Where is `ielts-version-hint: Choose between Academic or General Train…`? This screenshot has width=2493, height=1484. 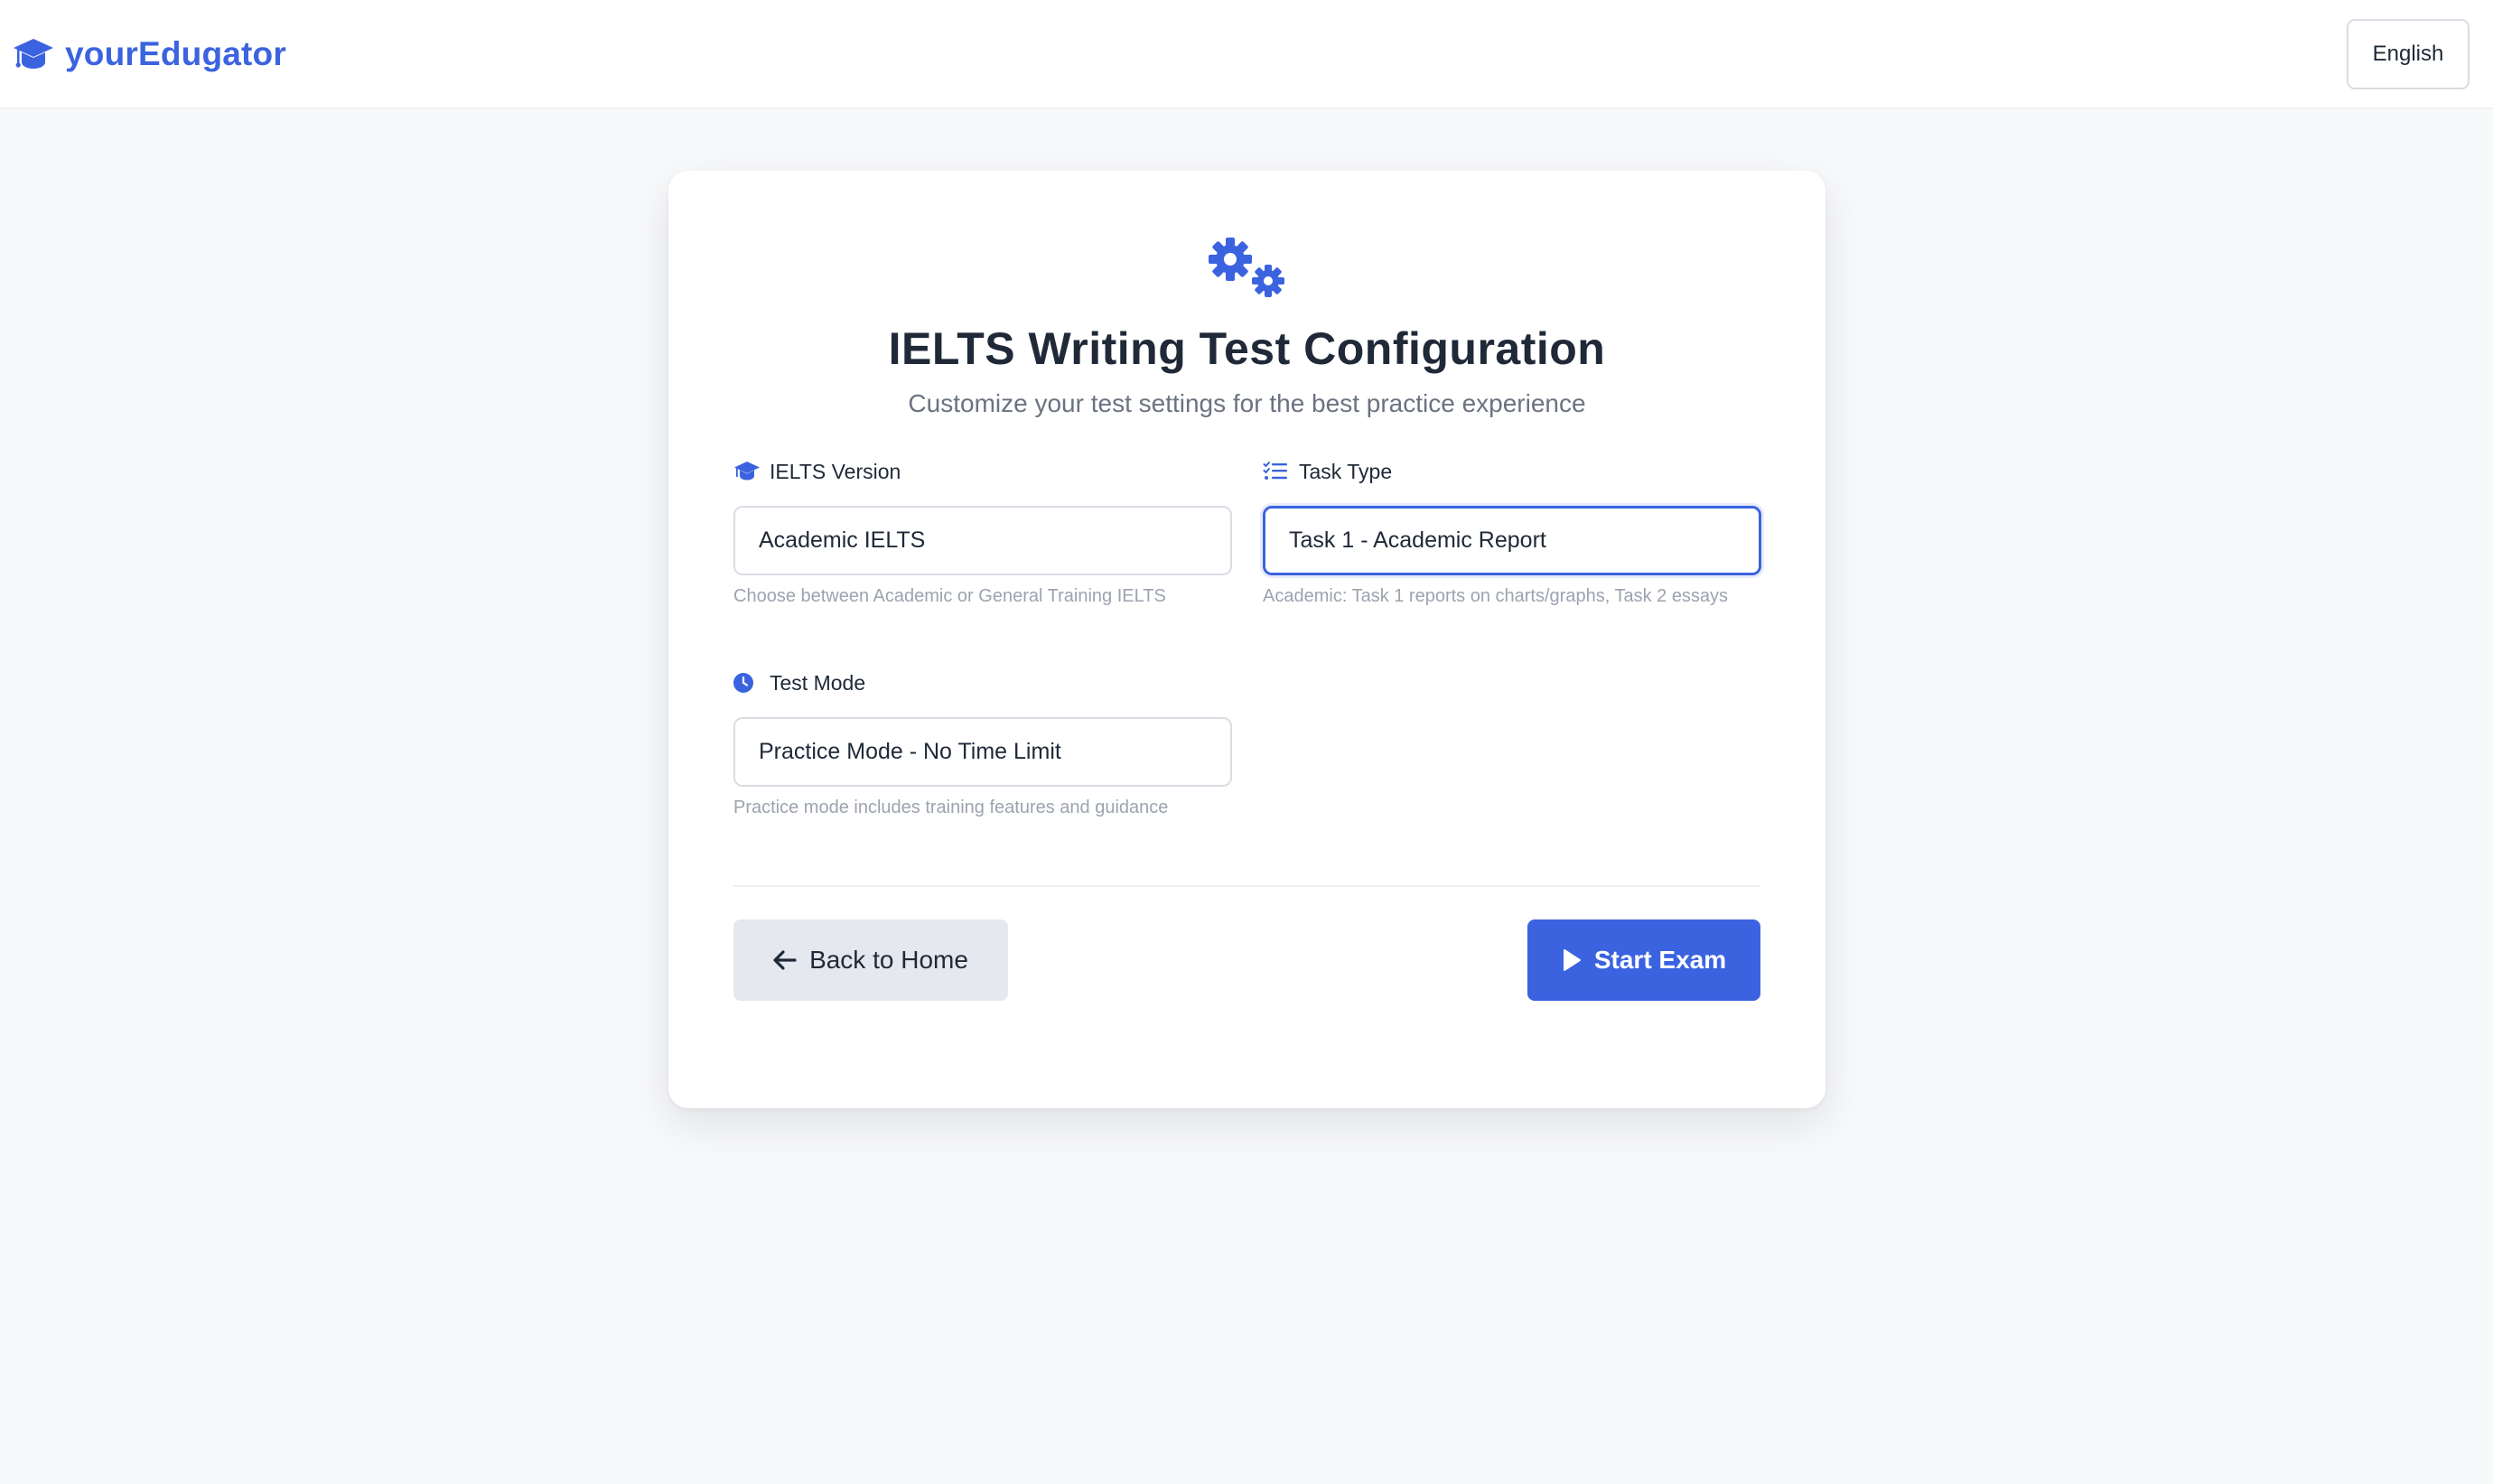 ielts-version-hint: Choose between Academic or General Train… is located at coordinates (949, 596).